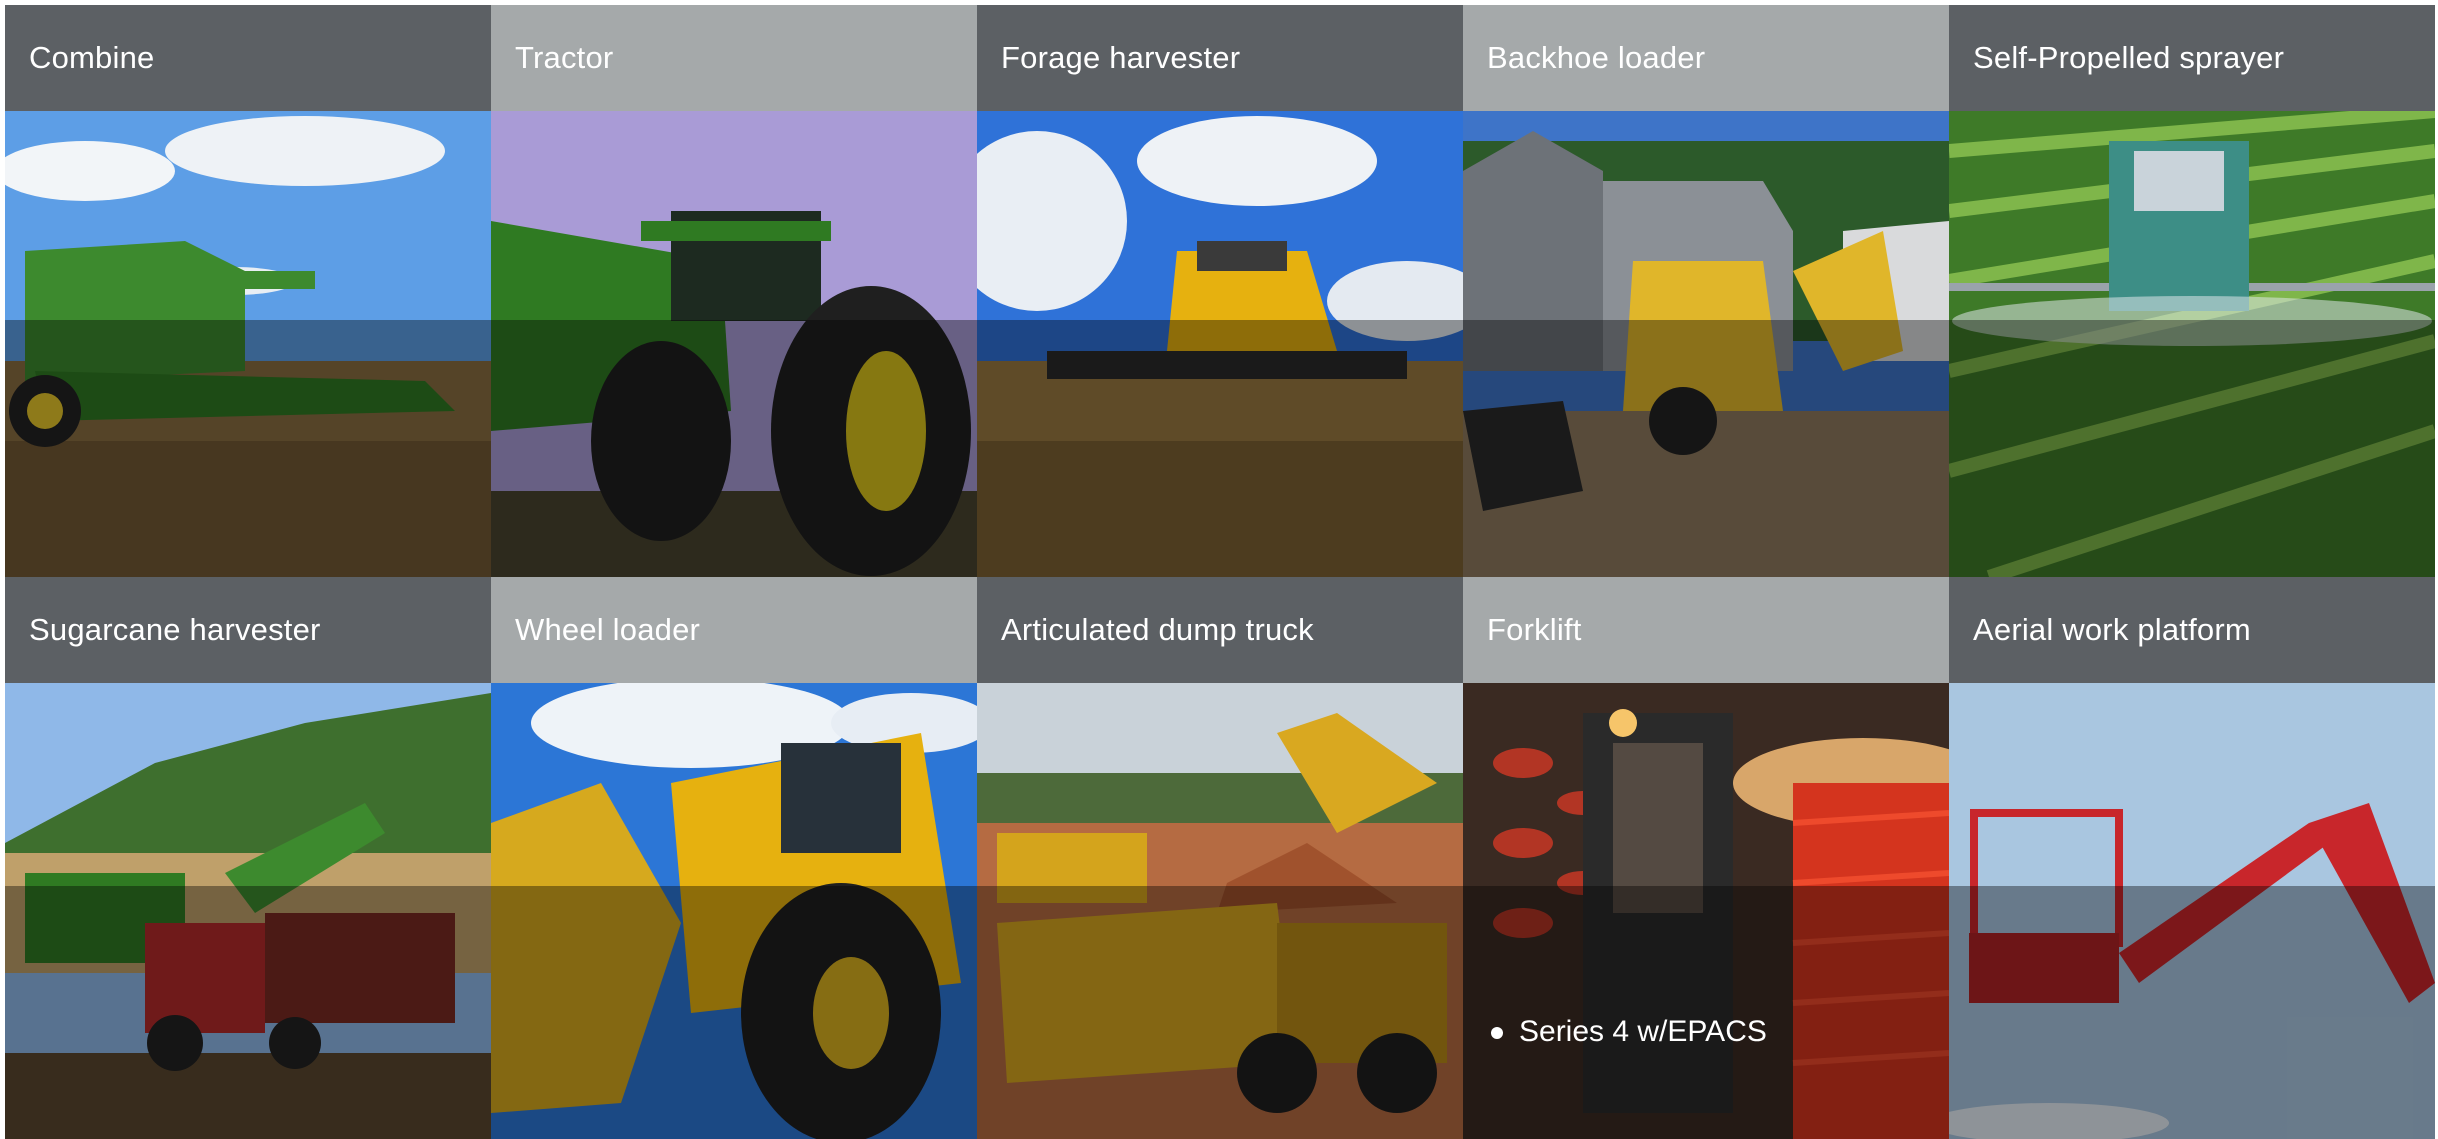 This screenshot has width=2438, height=1139. What do you see at coordinates (734, 911) in the screenshot?
I see `wheel-loader-image` at bounding box center [734, 911].